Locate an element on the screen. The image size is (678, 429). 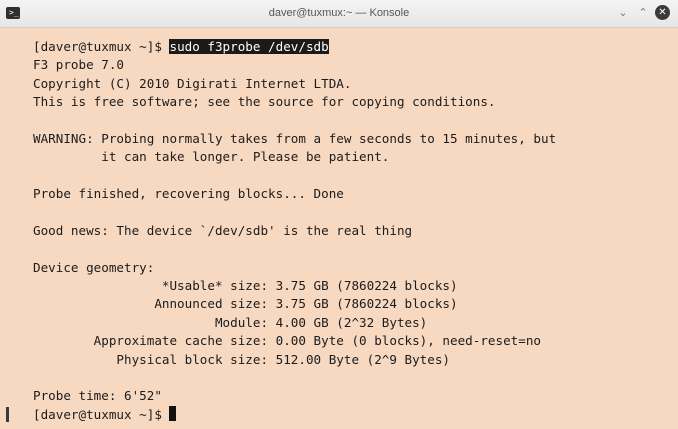
terminal-line: Device geometry: is located at coordinates (294, 268).